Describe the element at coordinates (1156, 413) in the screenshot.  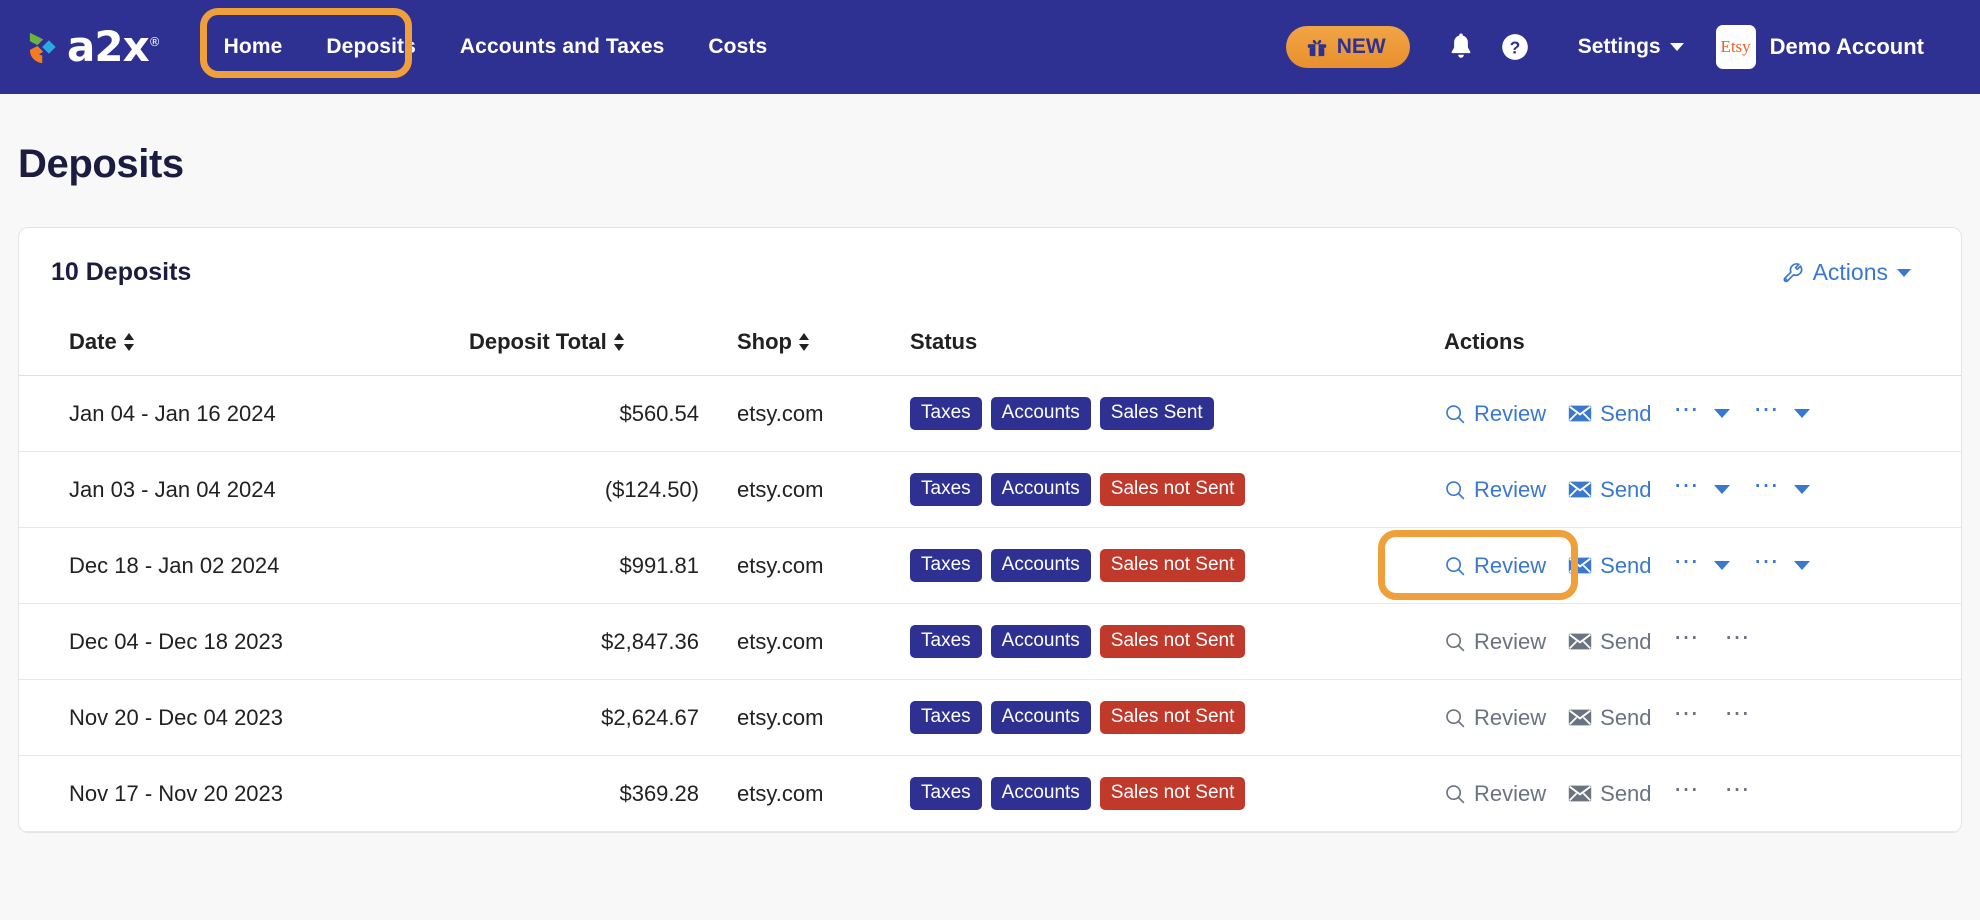
I see `status-badge: Sales Sent` at that location.